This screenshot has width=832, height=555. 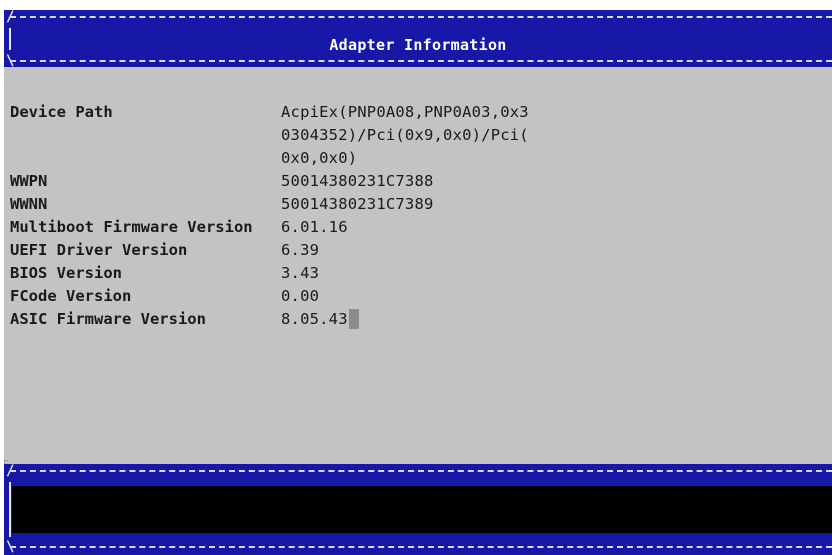 What do you see at coordinates (29, 204) in the screenshot?
I see `wwnn-label: WWNN` at bounding box center [29, 204].